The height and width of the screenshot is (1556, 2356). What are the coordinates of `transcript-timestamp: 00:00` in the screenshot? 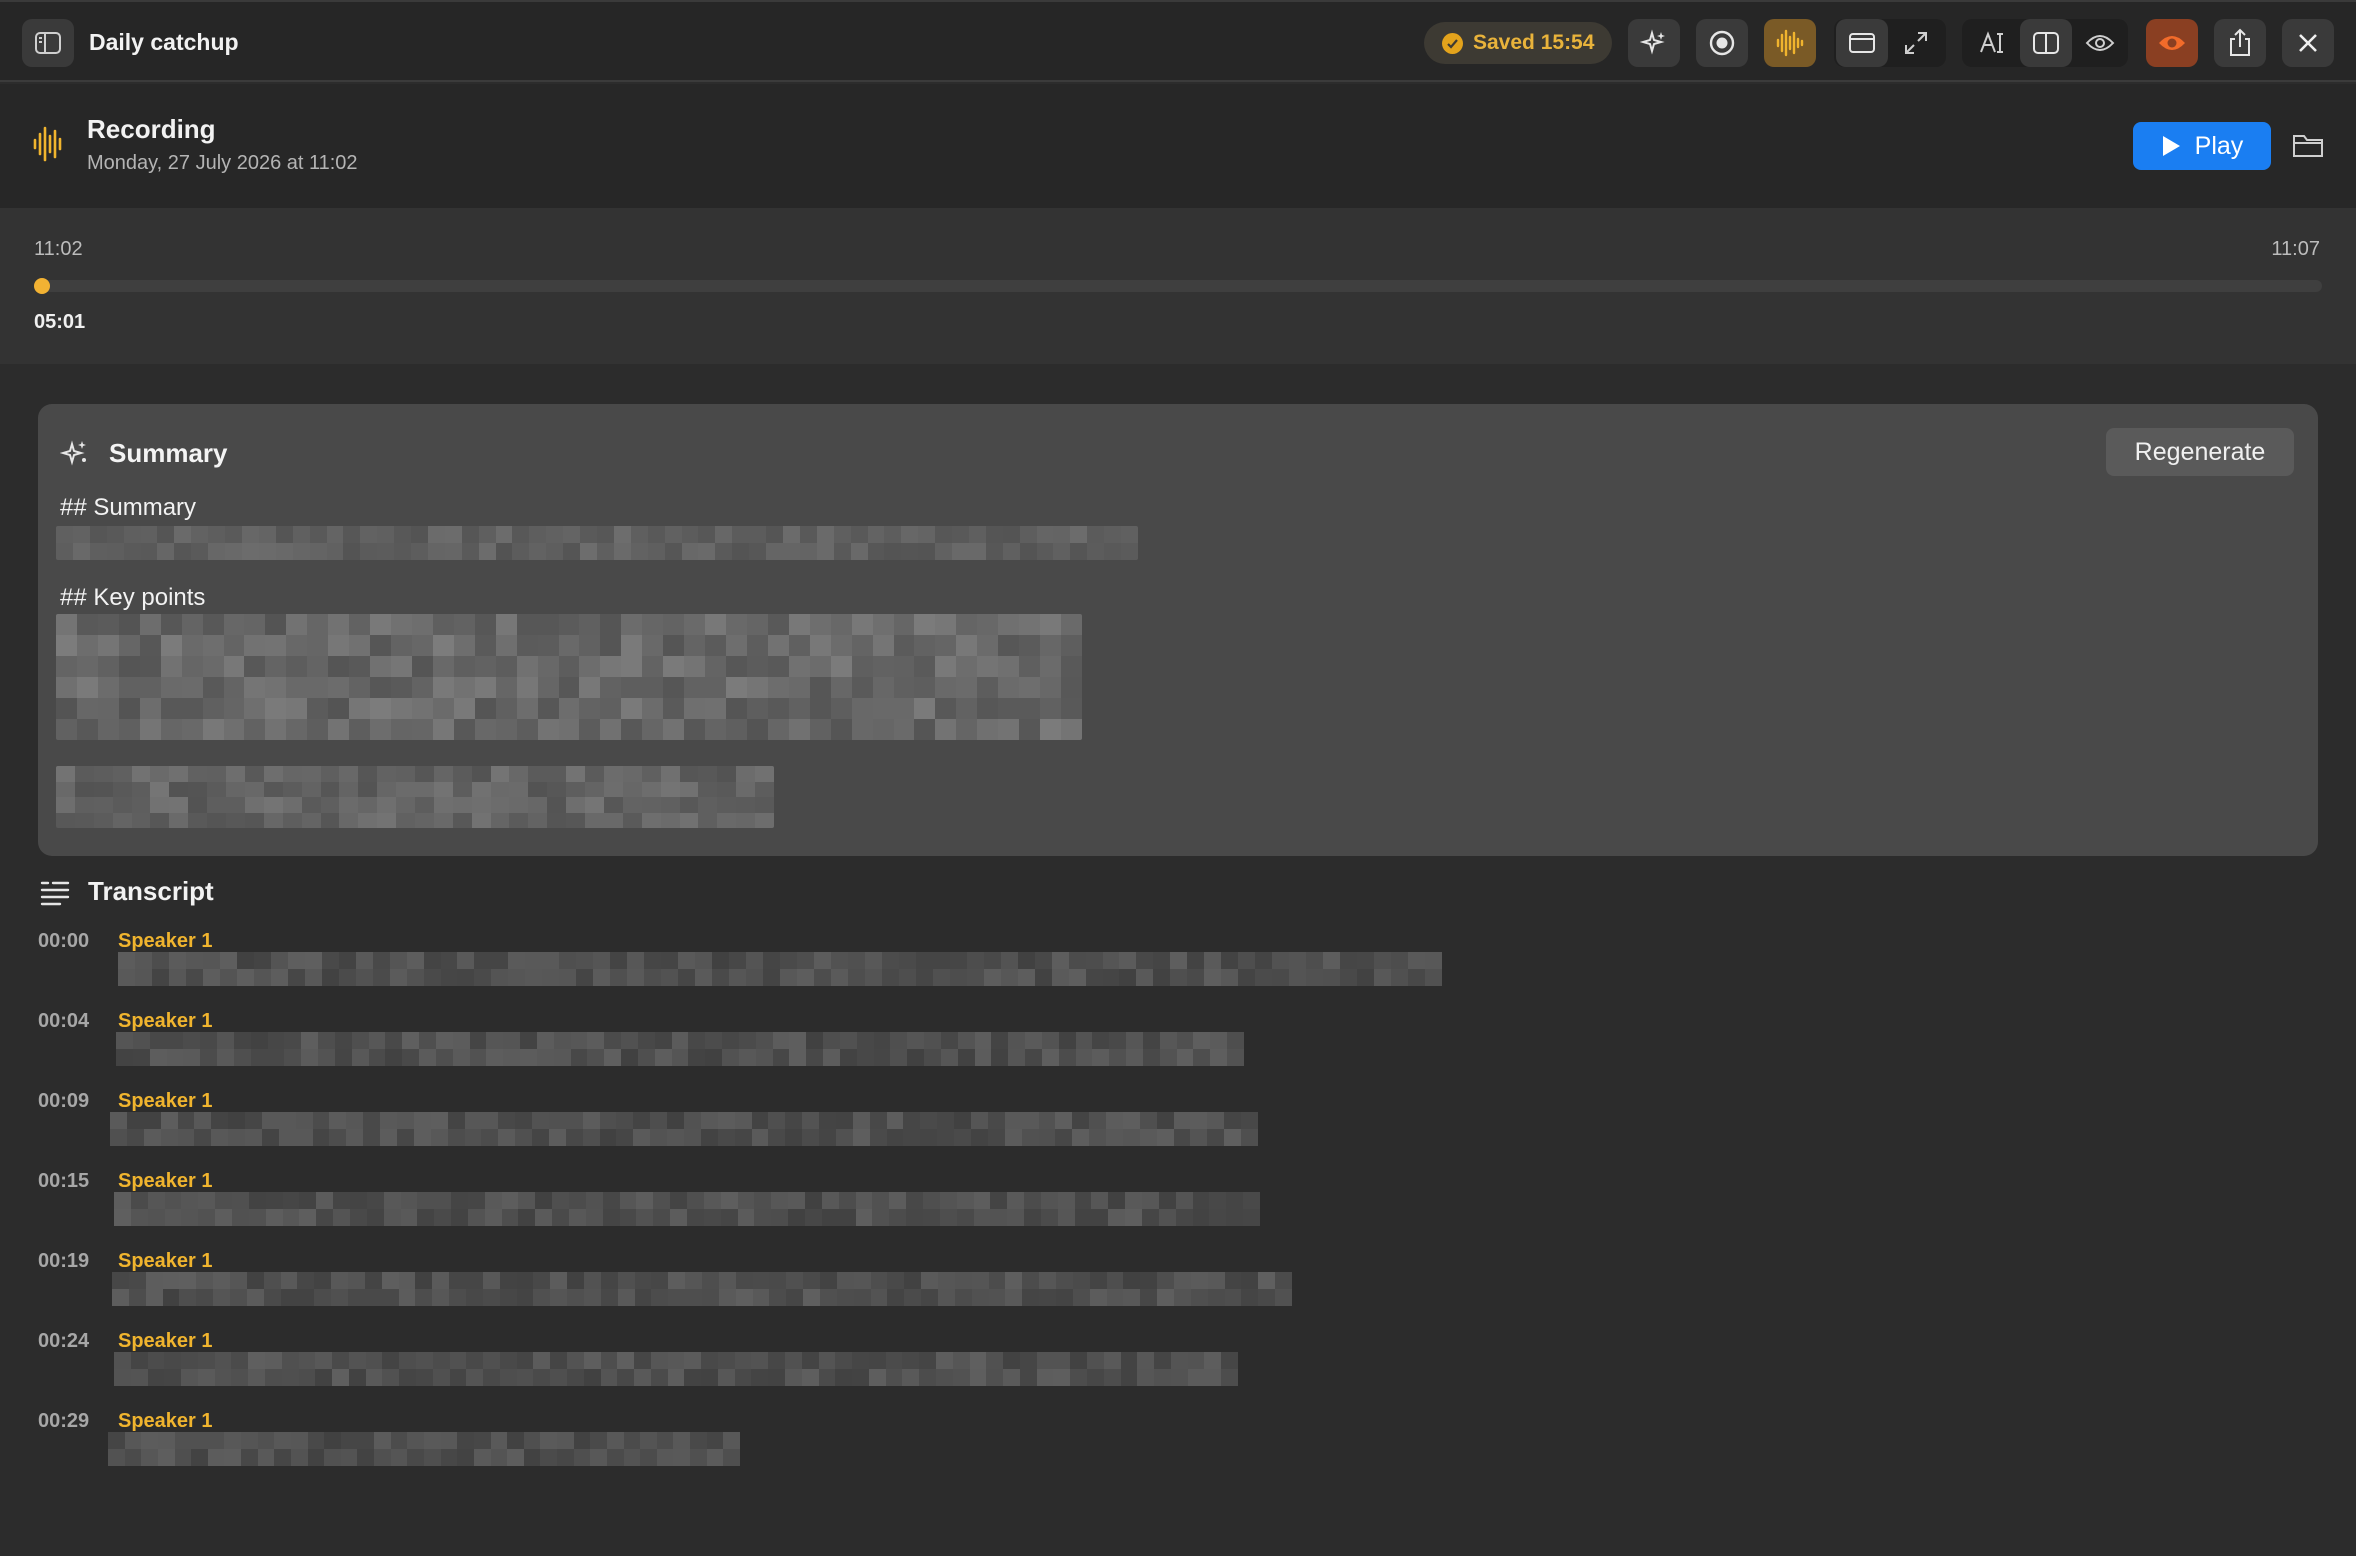 It's located at (63, 941).